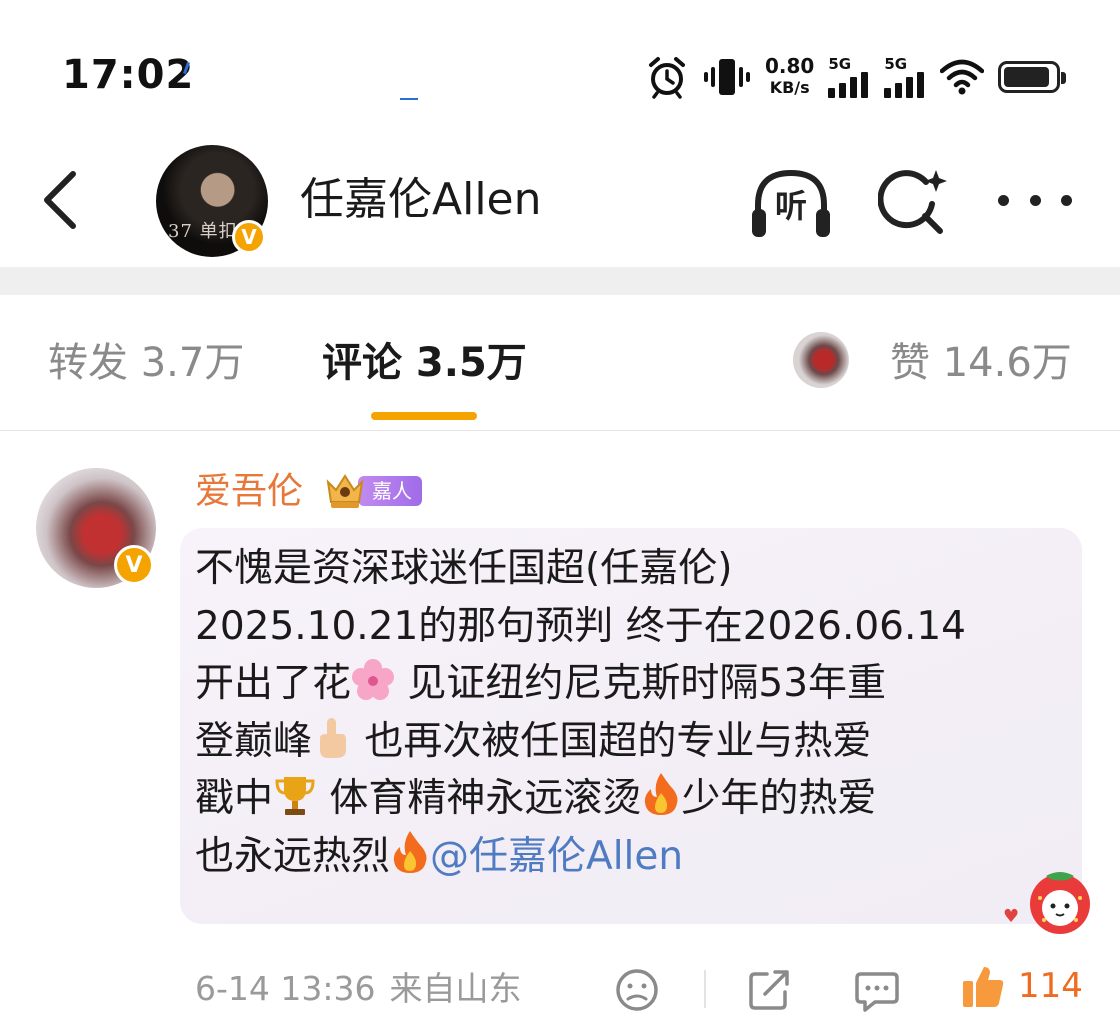 The height and width of the screenshot is (1020, 1120). What do you see at coordinates (560, 281) in the screenshot?
I see `section-divider` at bounding box center [560, 281].